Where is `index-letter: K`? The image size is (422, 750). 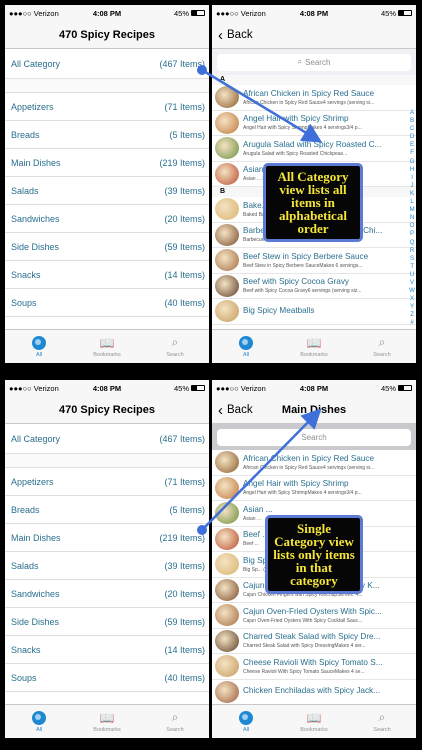
index-letter: K is located at coordinates (412, 194).